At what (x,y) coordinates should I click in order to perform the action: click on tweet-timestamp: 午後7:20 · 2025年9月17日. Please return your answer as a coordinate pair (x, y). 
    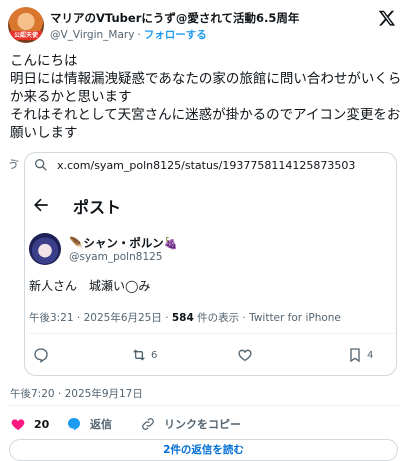
    Looking at the image, I should click on (76, 393).